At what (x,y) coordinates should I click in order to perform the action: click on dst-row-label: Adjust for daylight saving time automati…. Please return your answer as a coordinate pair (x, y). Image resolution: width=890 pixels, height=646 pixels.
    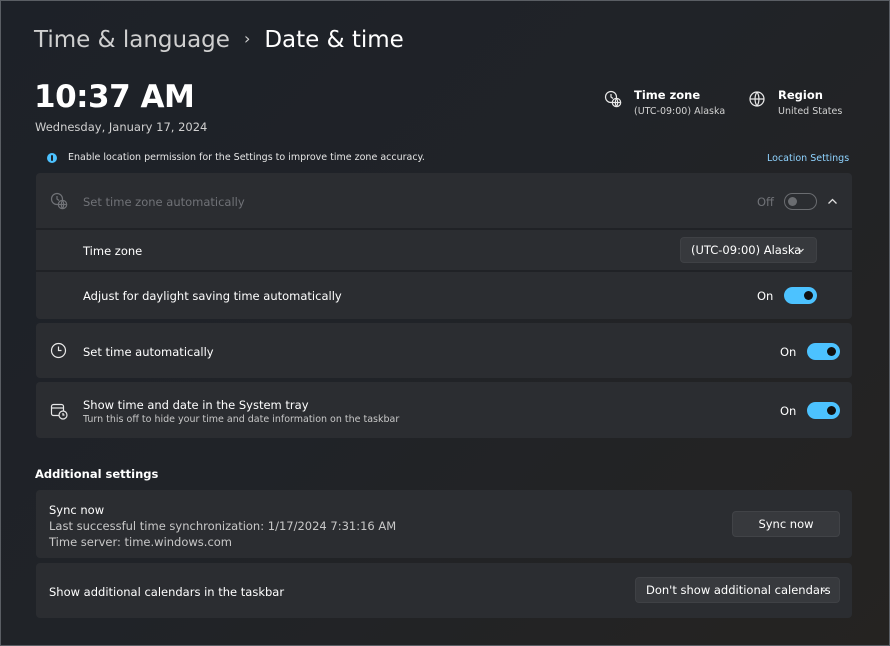
    Looking at the image, I should click on (212, 296).